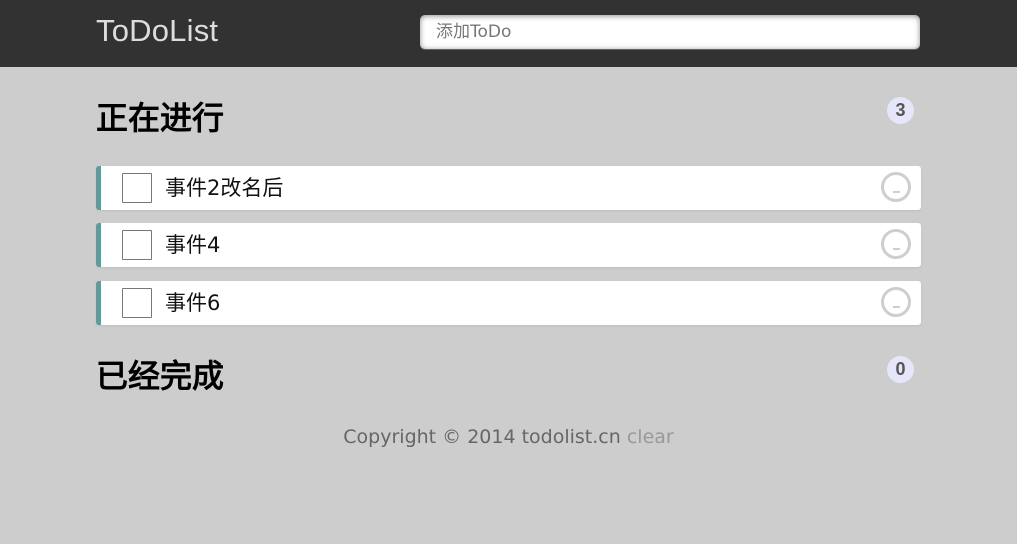 The height and width of the screenshot is (544, 1017). Describe the element at coordinates (482, 437) in the screenshot. I see `footer-copyright: Copyright © 2014 todolist.cn` at that location.